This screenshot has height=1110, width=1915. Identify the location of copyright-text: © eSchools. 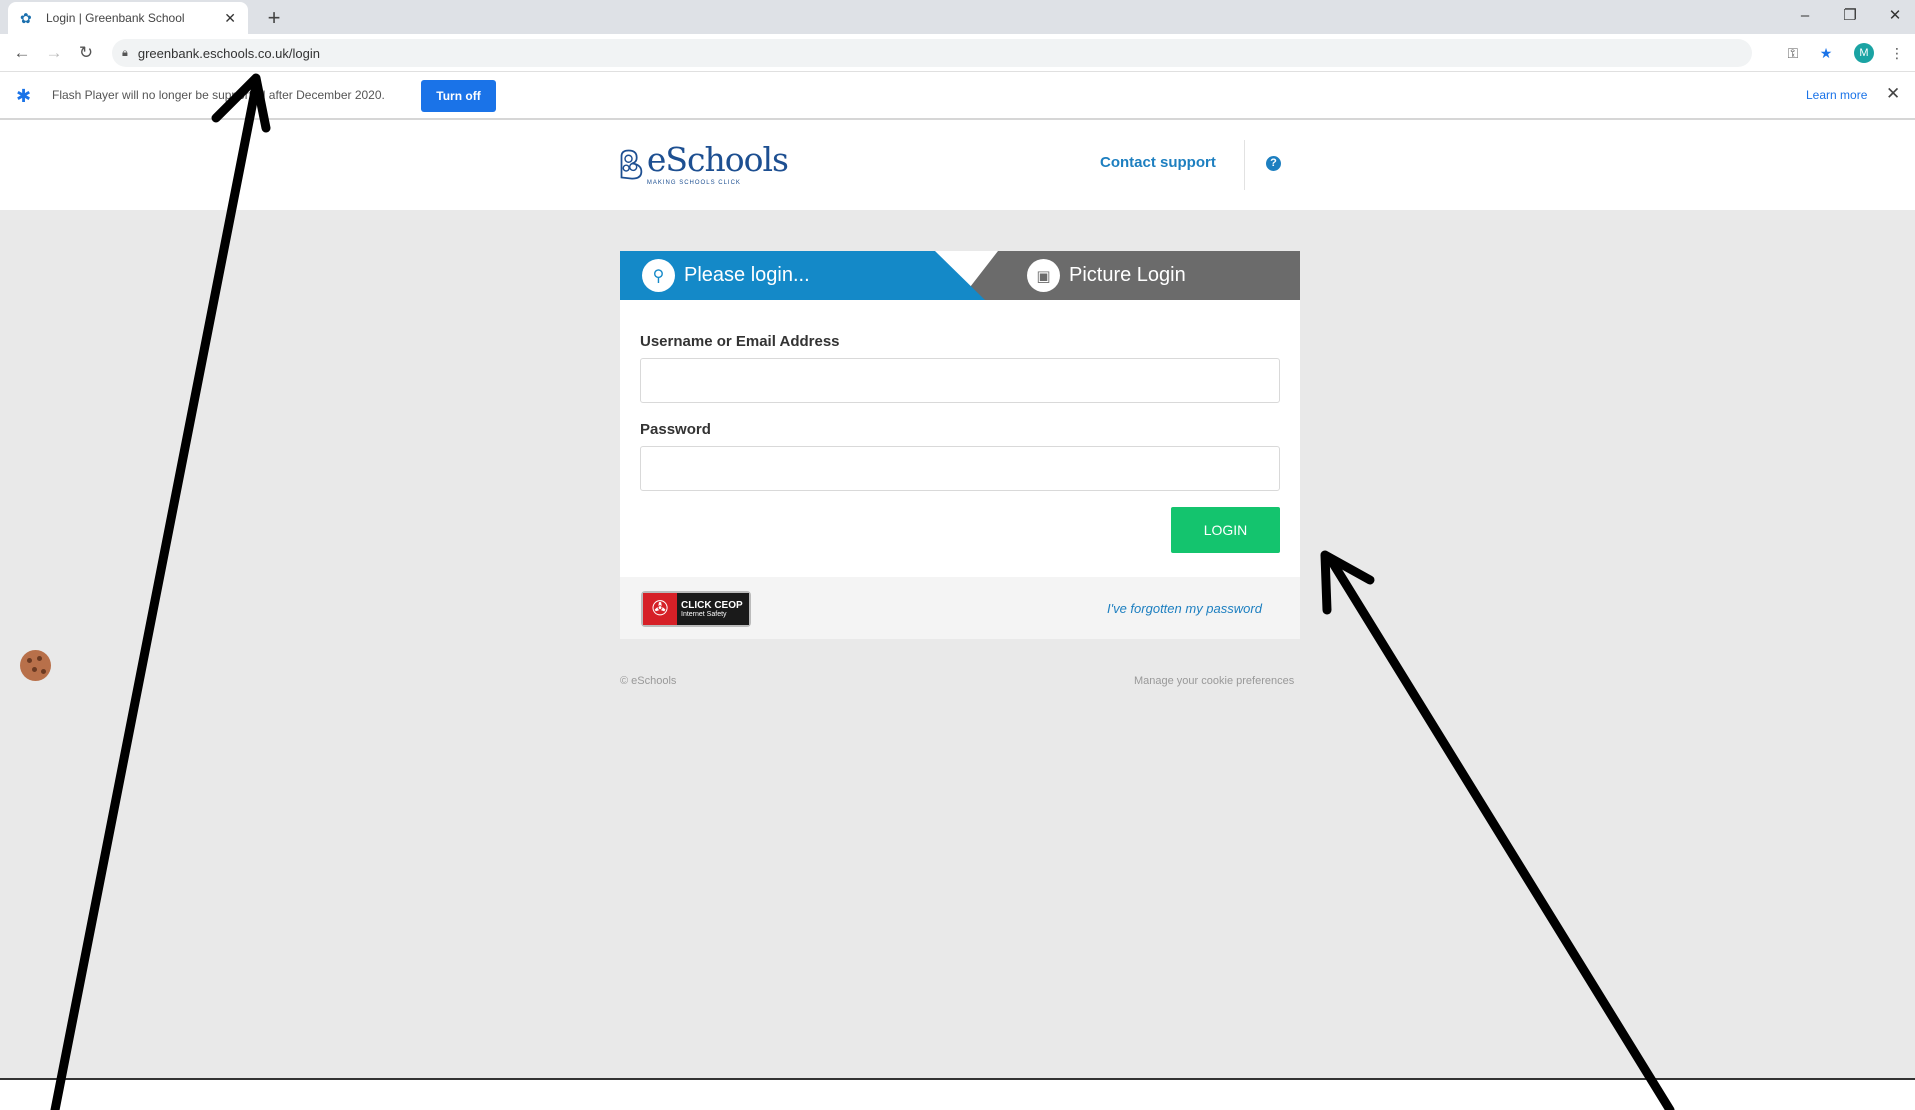
(648, 681).